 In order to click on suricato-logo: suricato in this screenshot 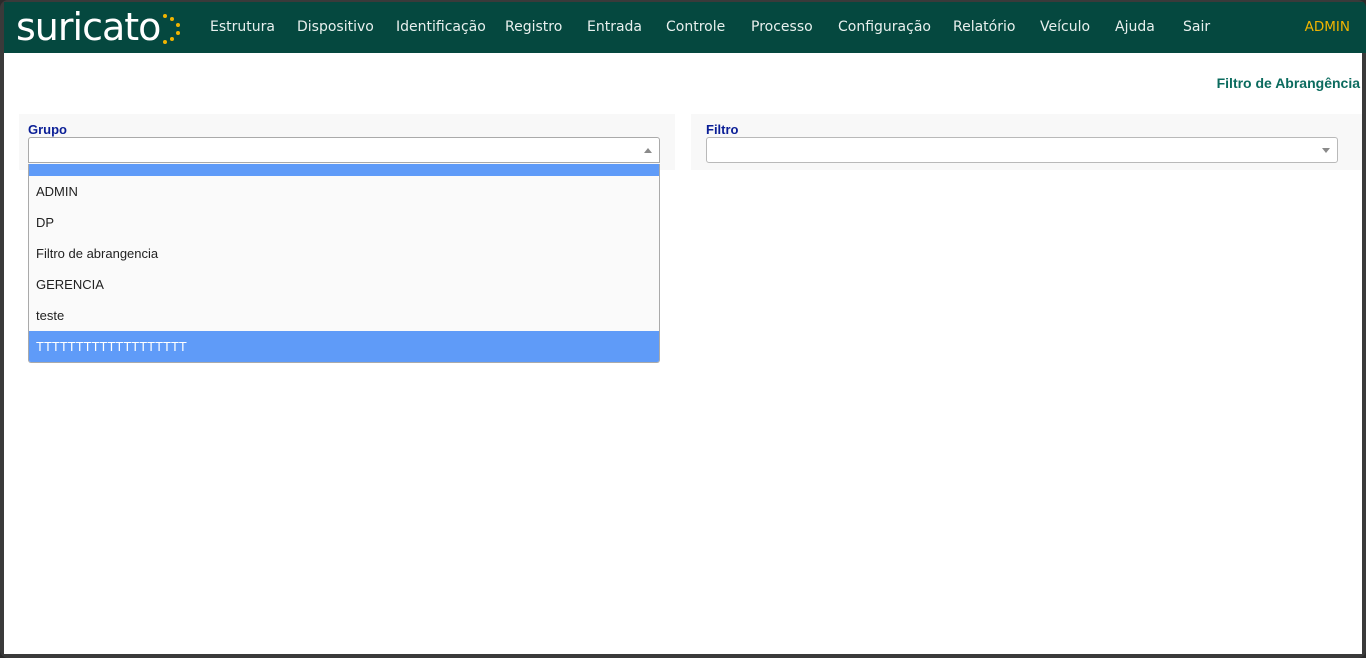, I will do `click(99, 27)`.